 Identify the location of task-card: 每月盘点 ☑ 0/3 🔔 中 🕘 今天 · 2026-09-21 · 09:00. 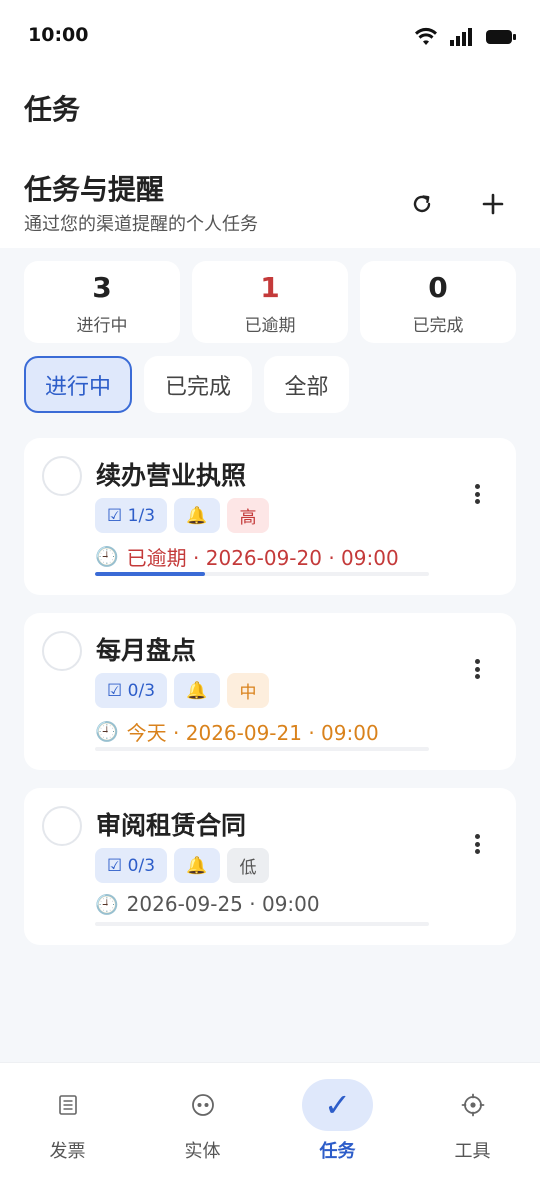
(270, 691).